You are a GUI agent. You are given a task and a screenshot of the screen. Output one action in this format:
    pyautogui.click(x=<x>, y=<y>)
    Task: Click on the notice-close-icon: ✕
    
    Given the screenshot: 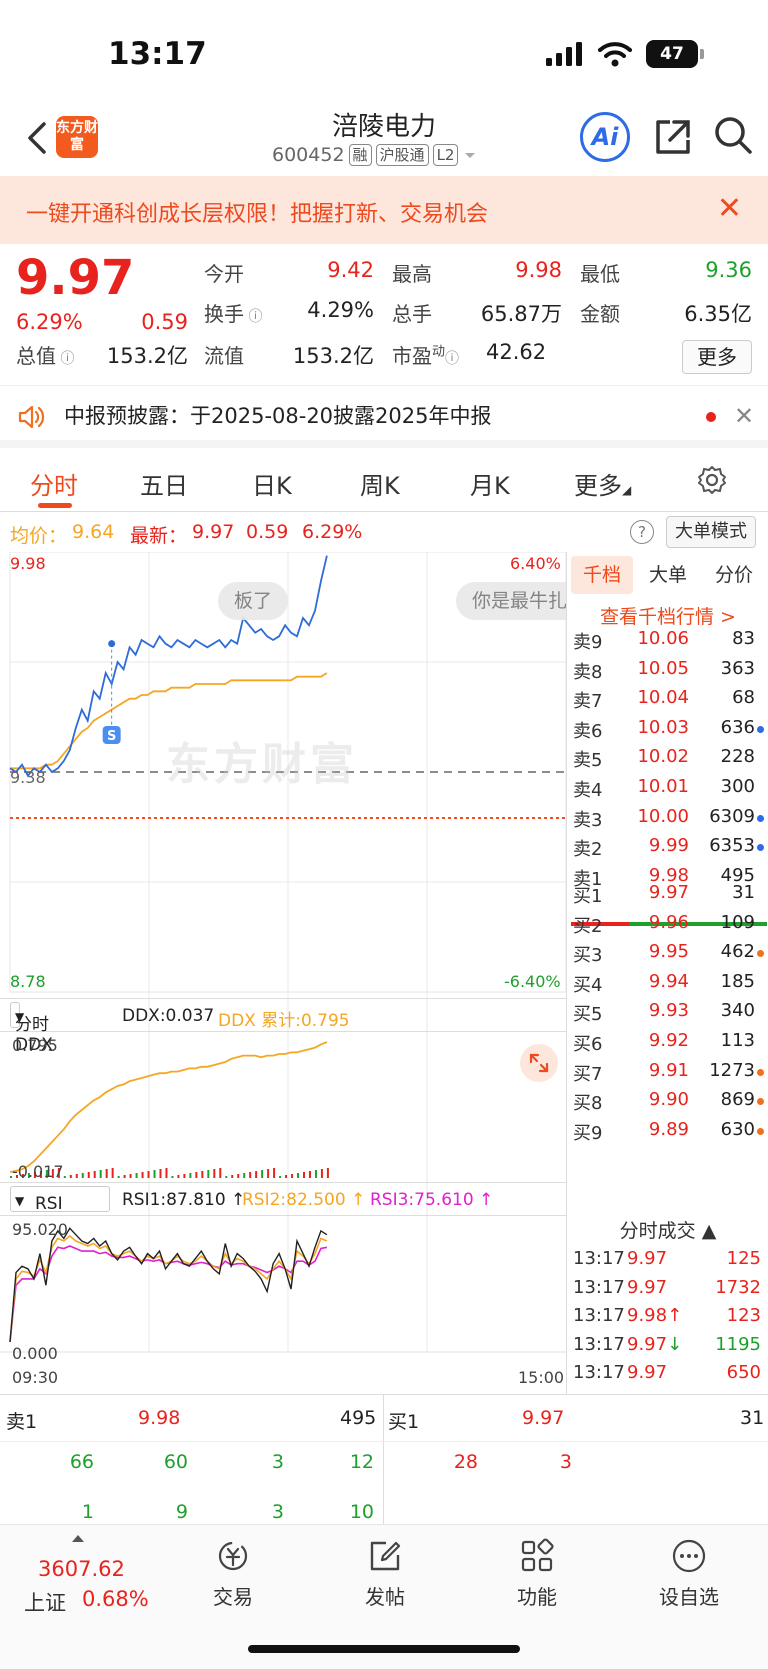 What is the action you would take?
    pyautogui.click(x=744, y=416)
    